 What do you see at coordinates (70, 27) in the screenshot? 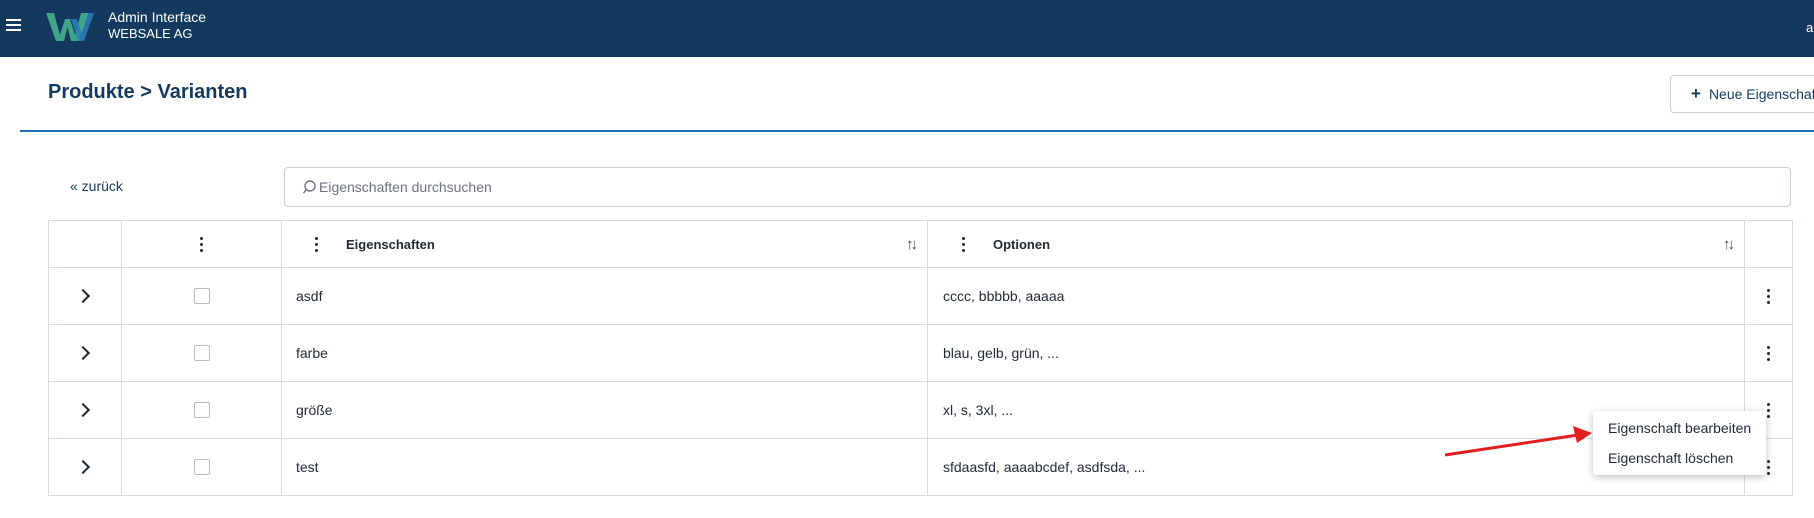
I see `websale-logo-icon` at bounding box center [70, 27].